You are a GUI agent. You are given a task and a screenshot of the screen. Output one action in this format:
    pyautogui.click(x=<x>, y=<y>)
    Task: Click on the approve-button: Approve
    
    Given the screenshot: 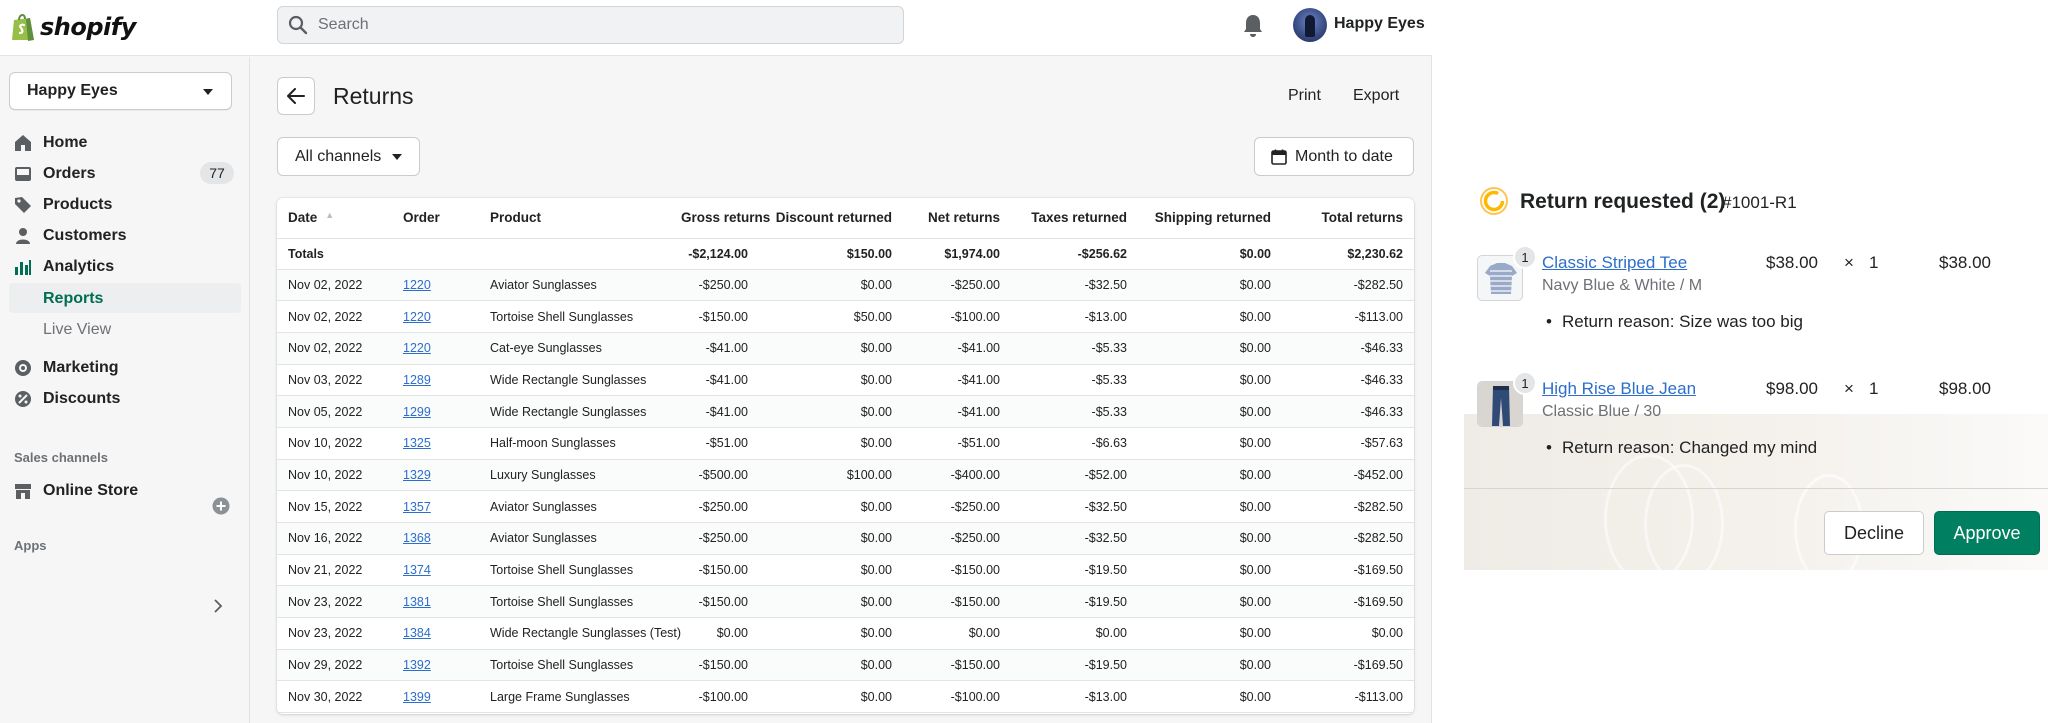 What is the action you would take?
    pyautogui.click(x=1987, y=533)
    